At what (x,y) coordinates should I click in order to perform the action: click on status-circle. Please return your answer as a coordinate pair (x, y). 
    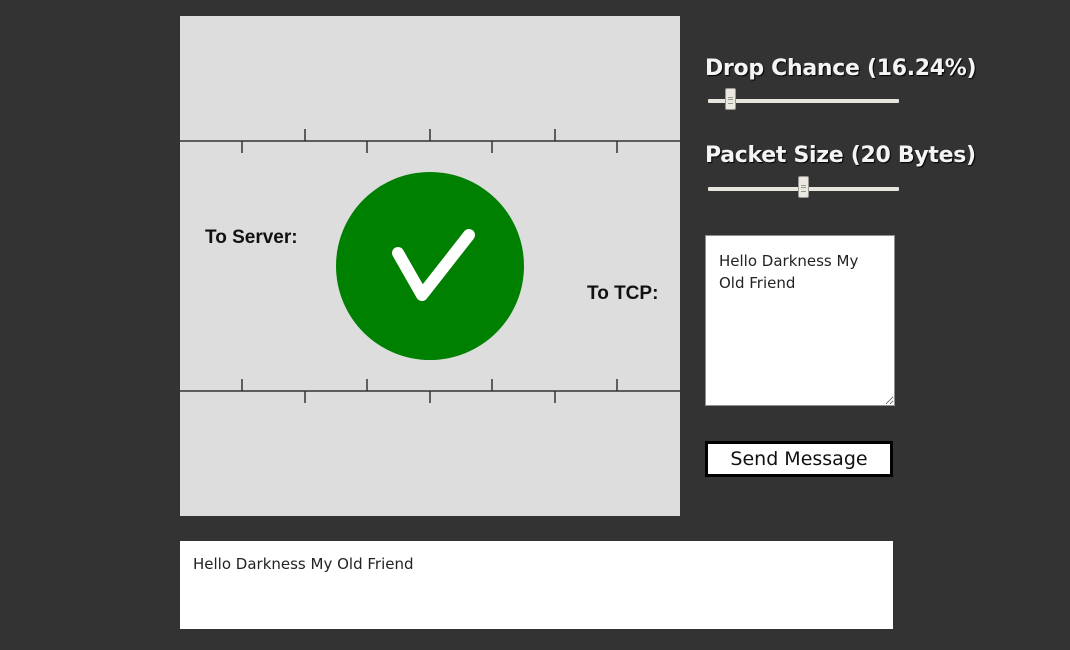
    Looking at the image, I should click on (430, 266).